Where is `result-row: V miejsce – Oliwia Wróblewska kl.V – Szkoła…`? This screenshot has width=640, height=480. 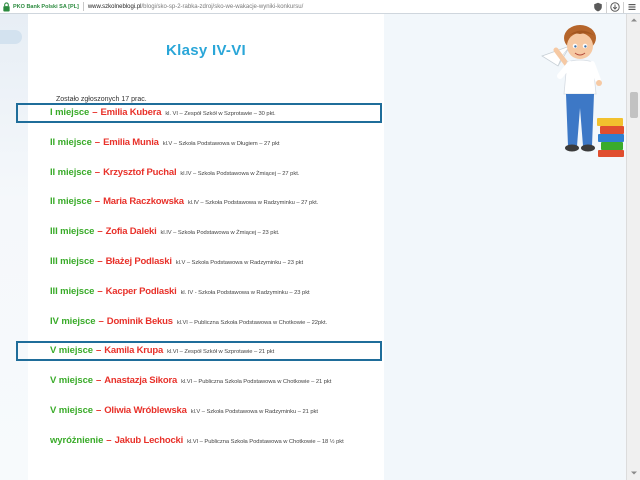
result-row: V miejsce – Oliwia Wróblewska kl.V – Szkoła… is located at coordinates (184, 412).